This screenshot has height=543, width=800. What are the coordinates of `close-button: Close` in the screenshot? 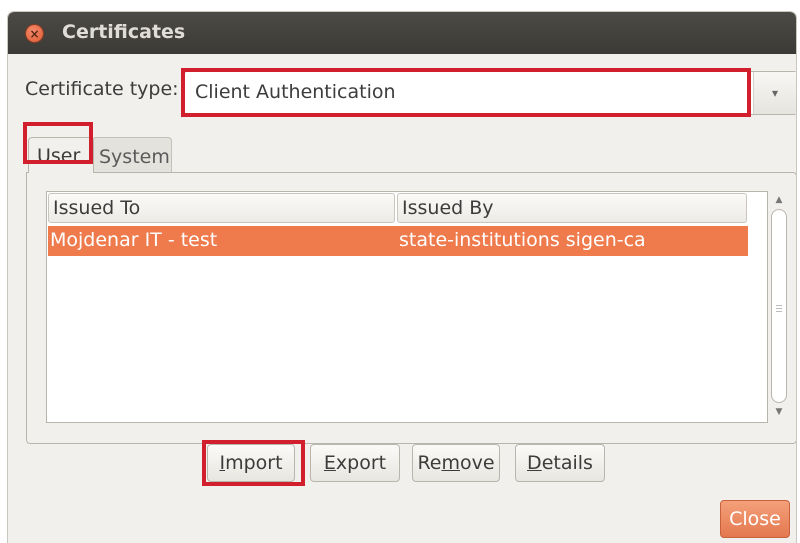 It's located at (755, 519).